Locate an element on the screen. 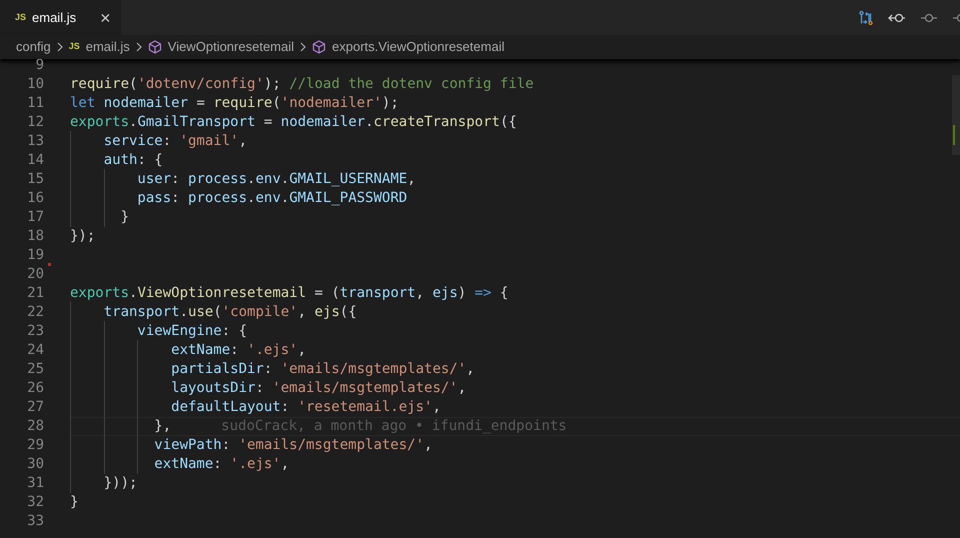  breadcrumb-item: config is located at coordinates (33, 47).